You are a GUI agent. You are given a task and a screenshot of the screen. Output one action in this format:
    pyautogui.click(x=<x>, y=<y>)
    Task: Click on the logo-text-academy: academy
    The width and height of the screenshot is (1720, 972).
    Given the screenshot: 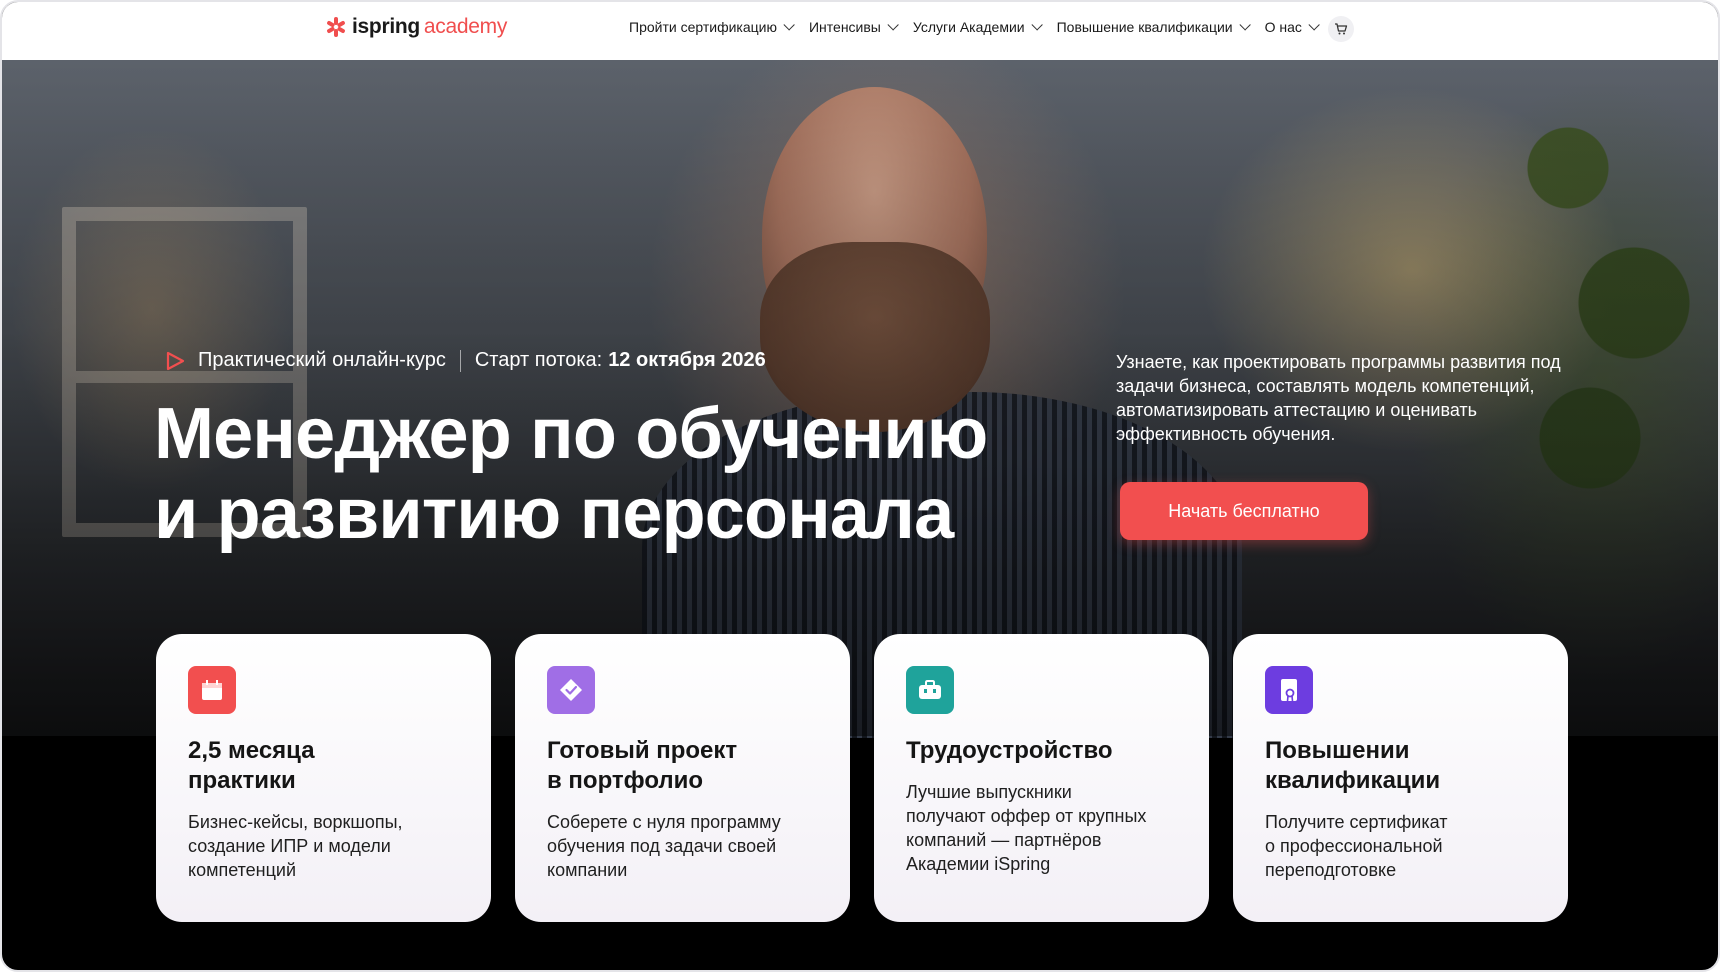 What is the action you would take?
    pyautogui.click(x=465, y=26)
    